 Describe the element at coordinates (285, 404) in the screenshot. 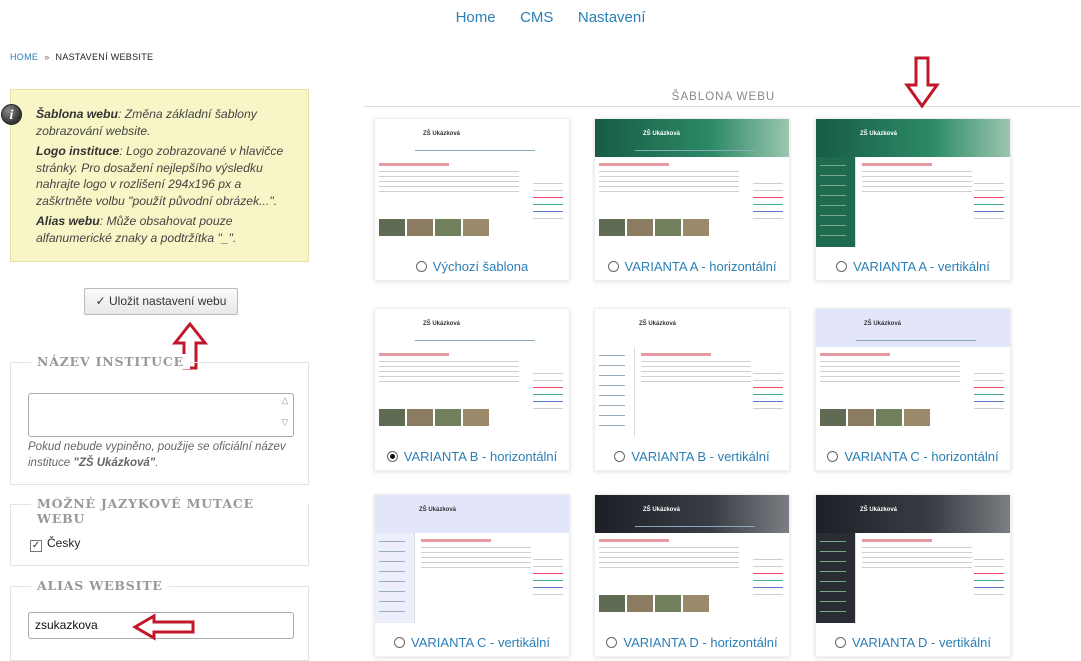

I see `scroll-up-icon: △` at that location.